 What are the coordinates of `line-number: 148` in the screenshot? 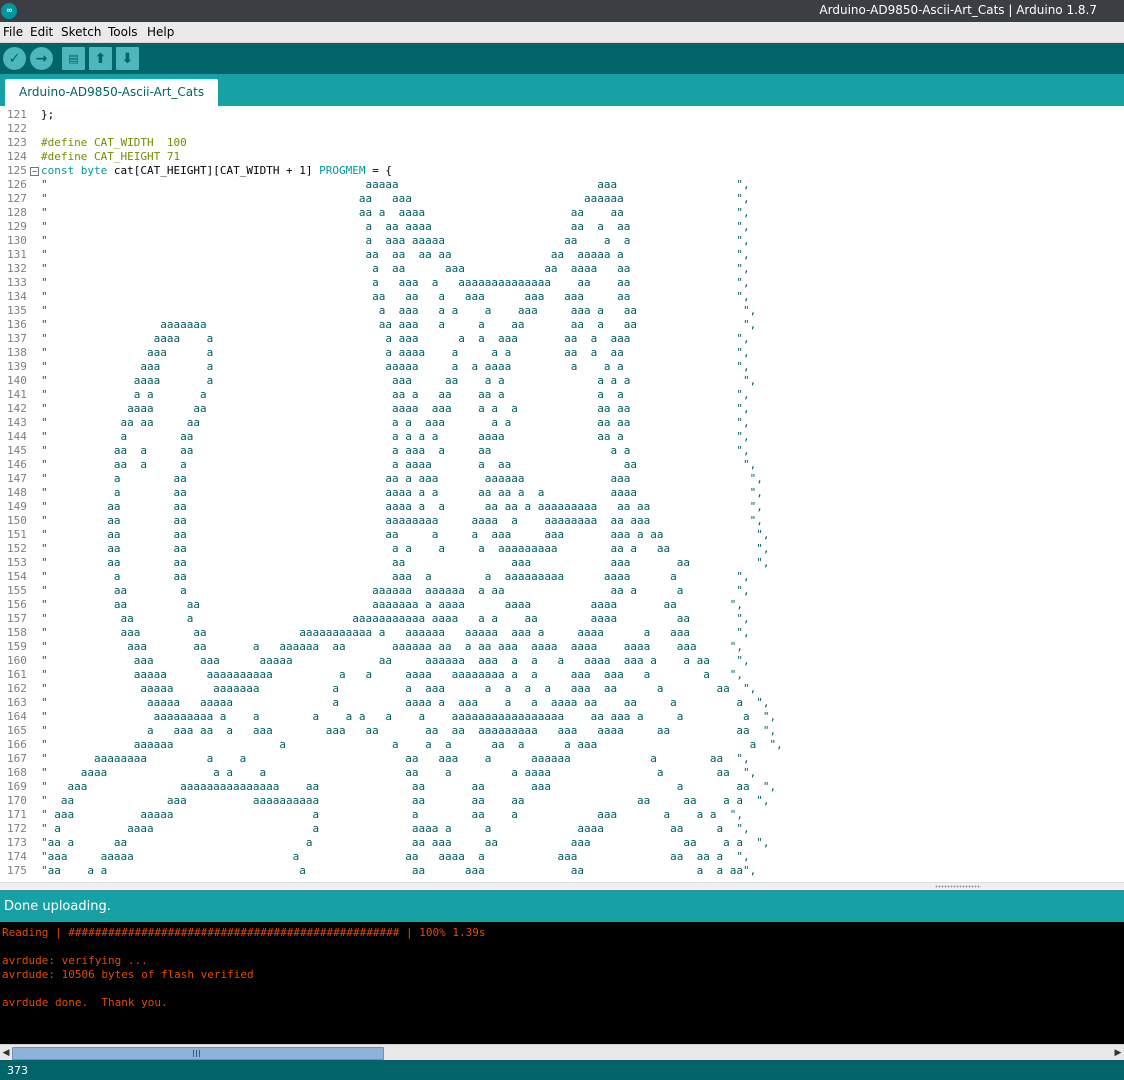 It's located at (17, 492).